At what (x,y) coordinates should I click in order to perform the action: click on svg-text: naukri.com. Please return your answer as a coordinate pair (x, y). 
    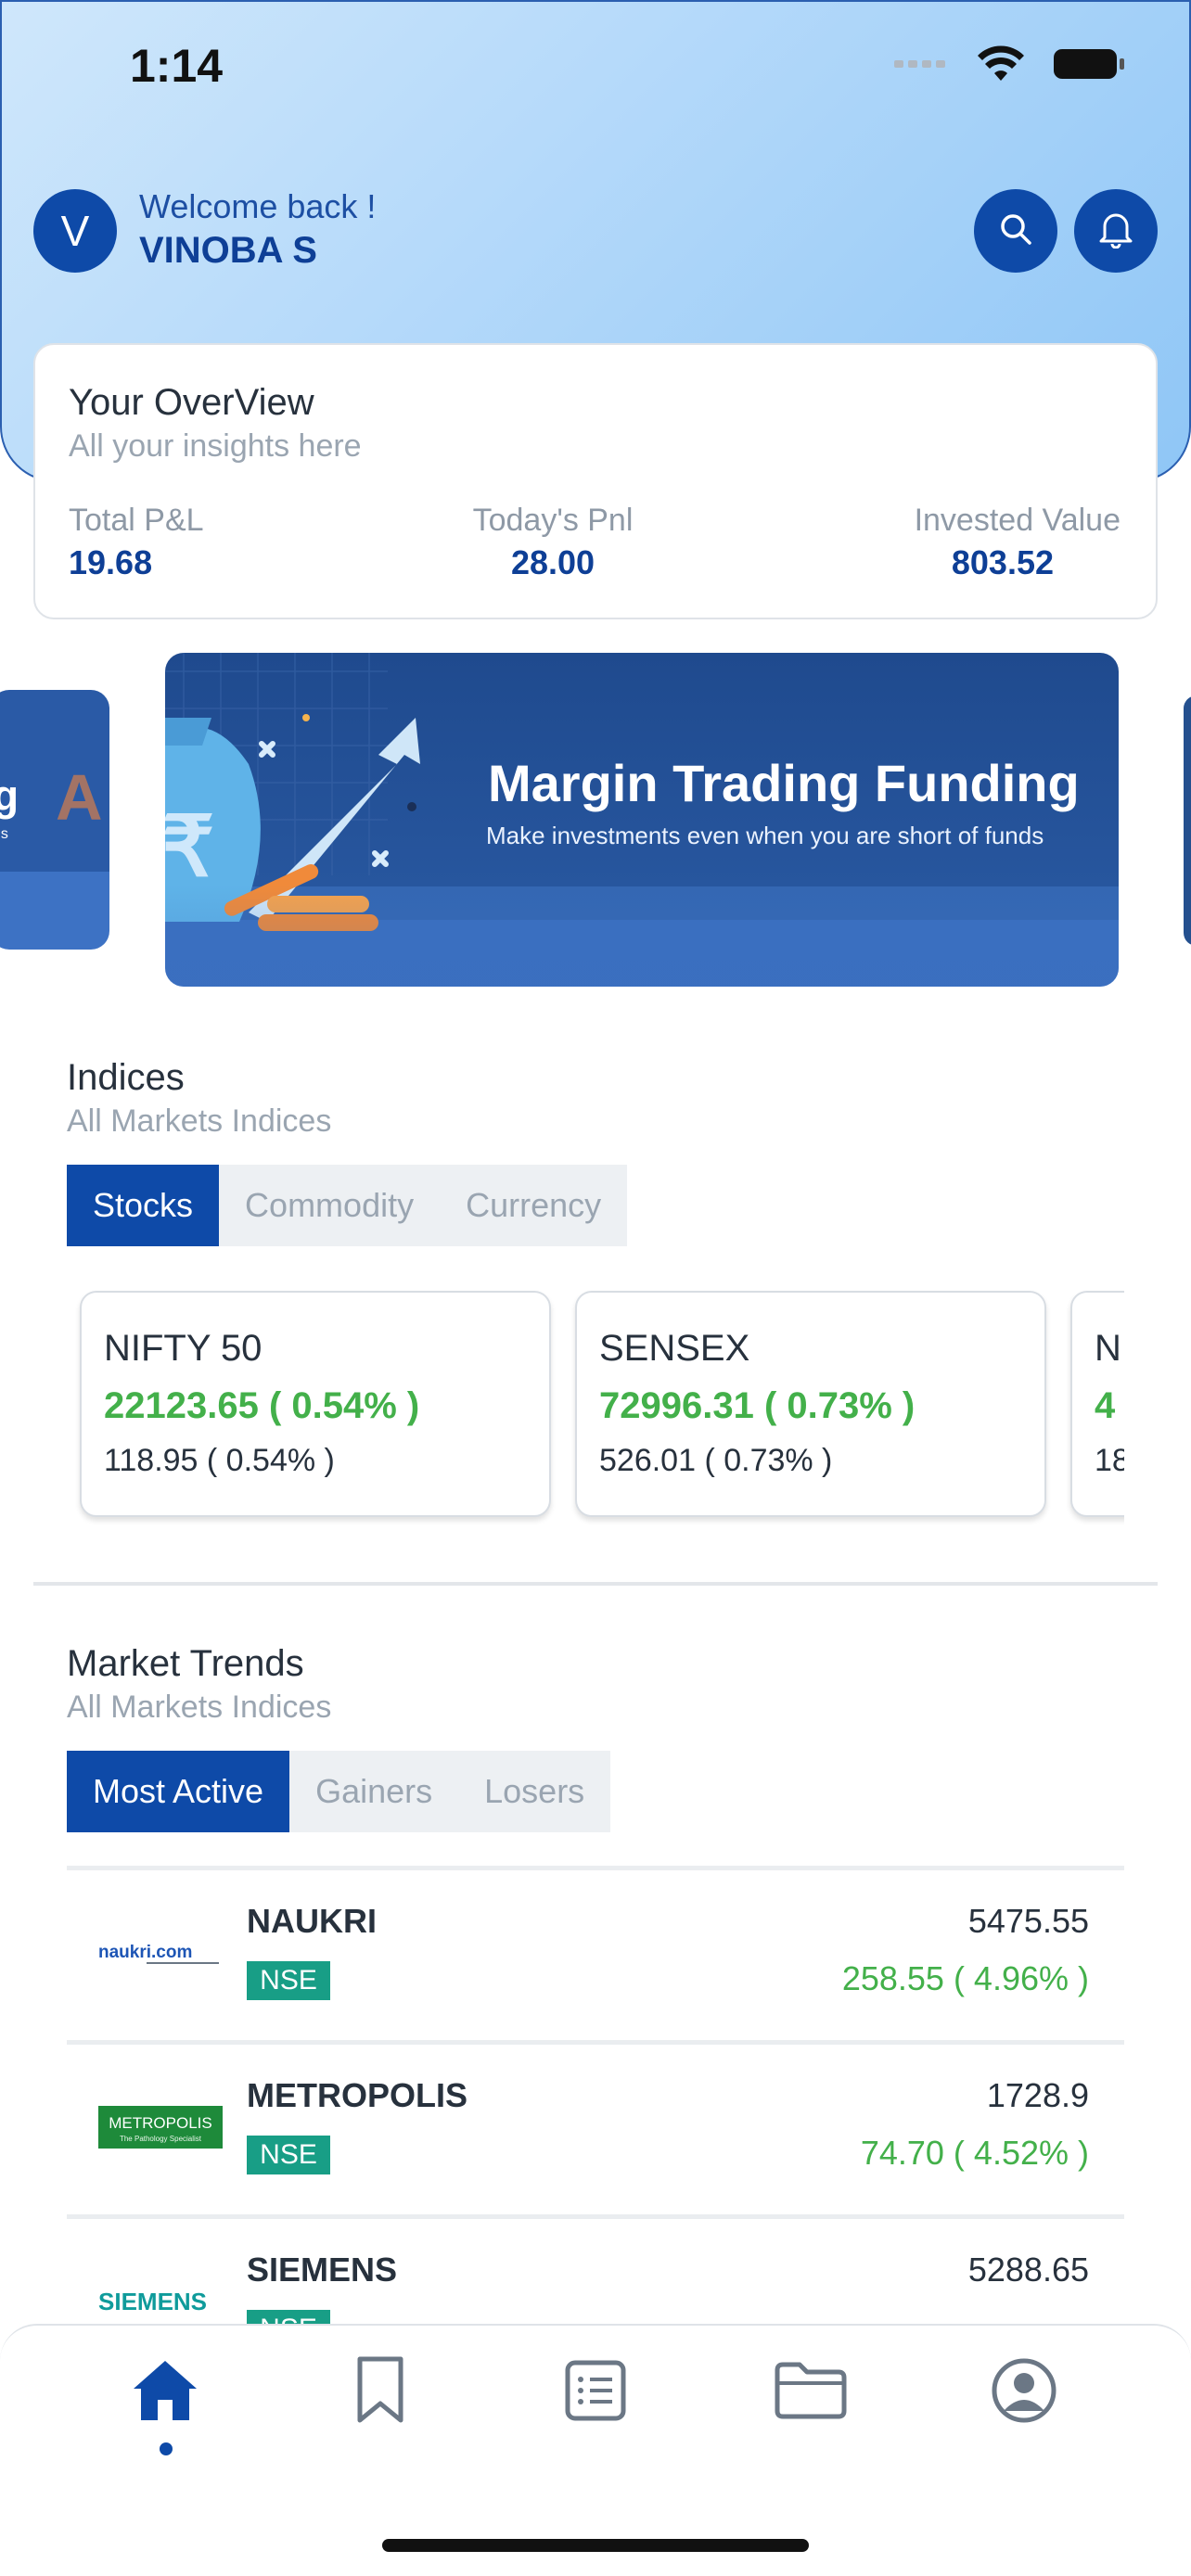
    Looking at the image, I should click on (145, 1953).